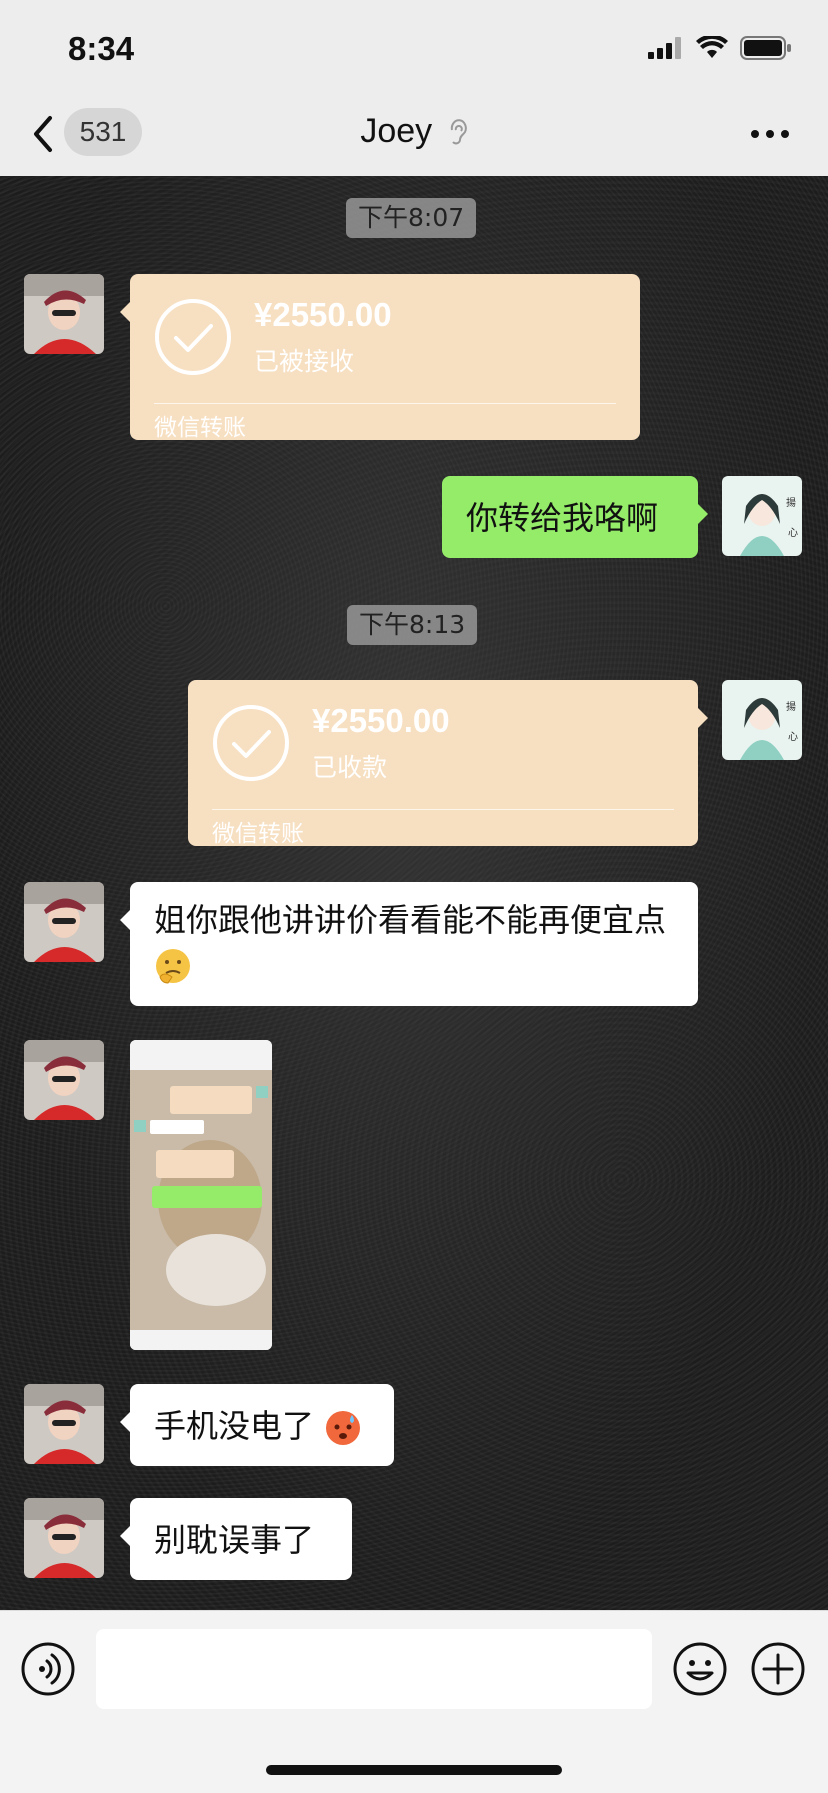  Describe the element at coordinates (411, 218) in the screenshot. I see `message-timestamp: 下午8:07` at that location.